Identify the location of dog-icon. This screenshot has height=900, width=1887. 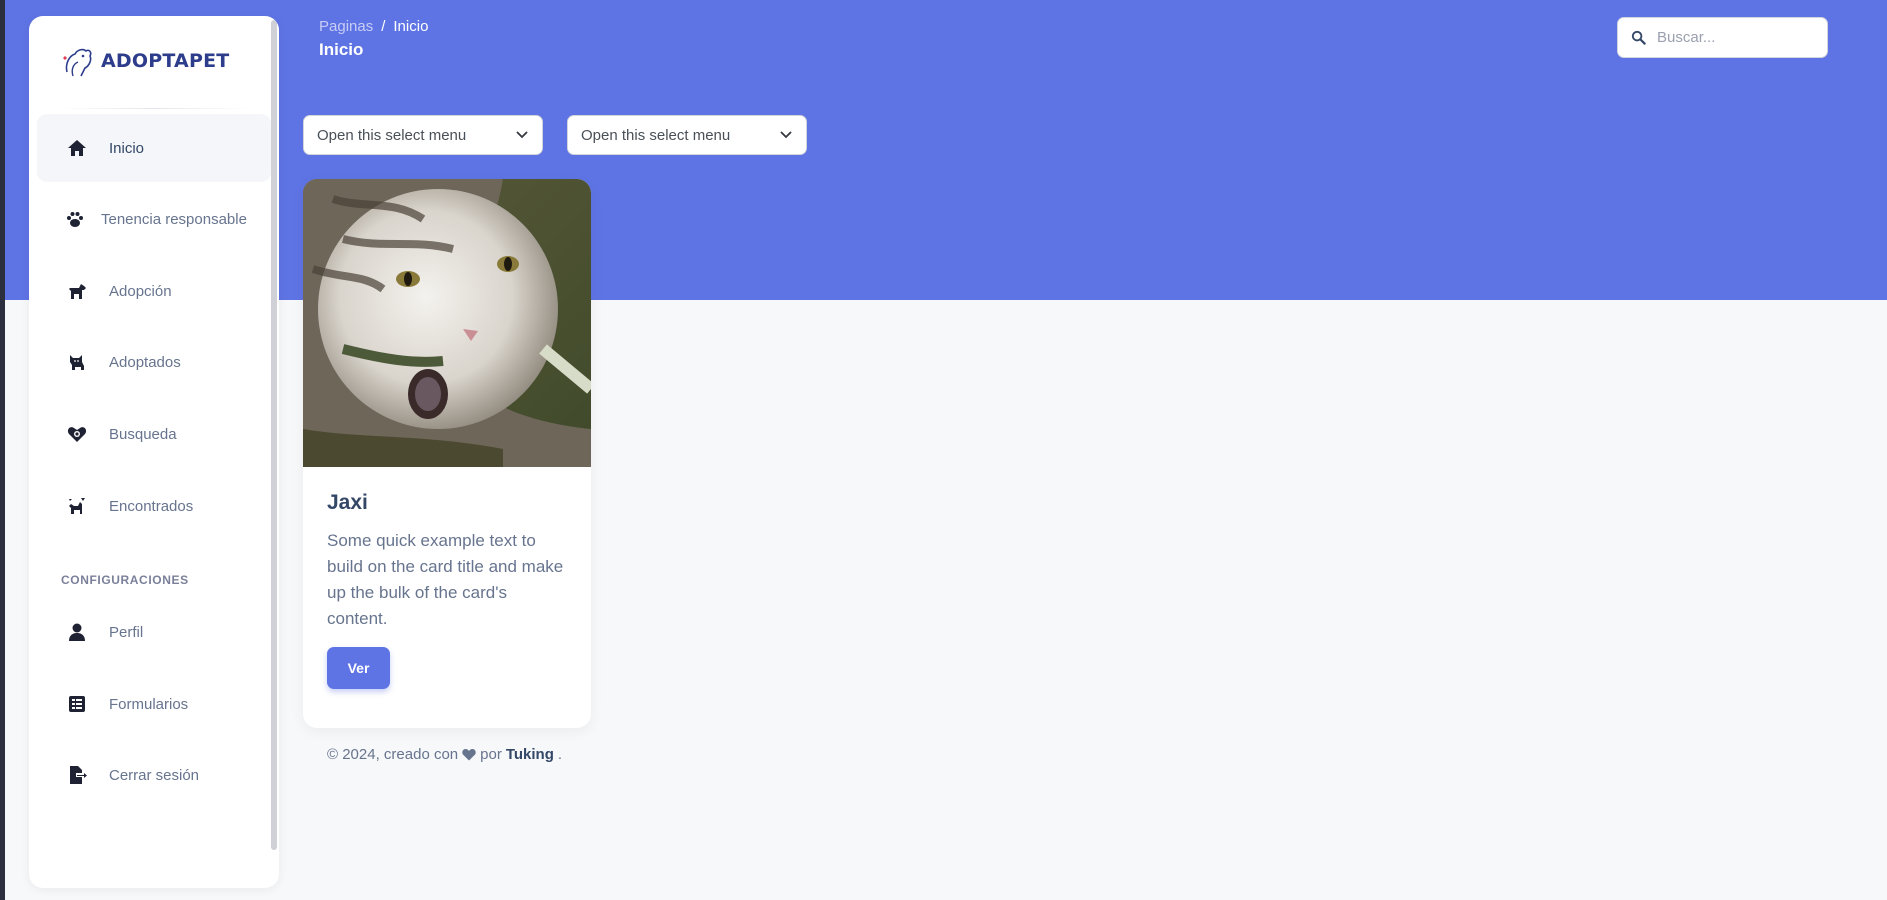
(77, 291).